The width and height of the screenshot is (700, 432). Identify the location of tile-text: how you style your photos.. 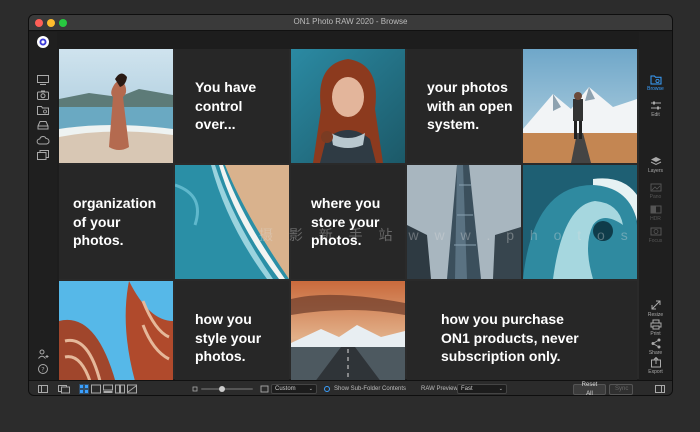
(228, 338).